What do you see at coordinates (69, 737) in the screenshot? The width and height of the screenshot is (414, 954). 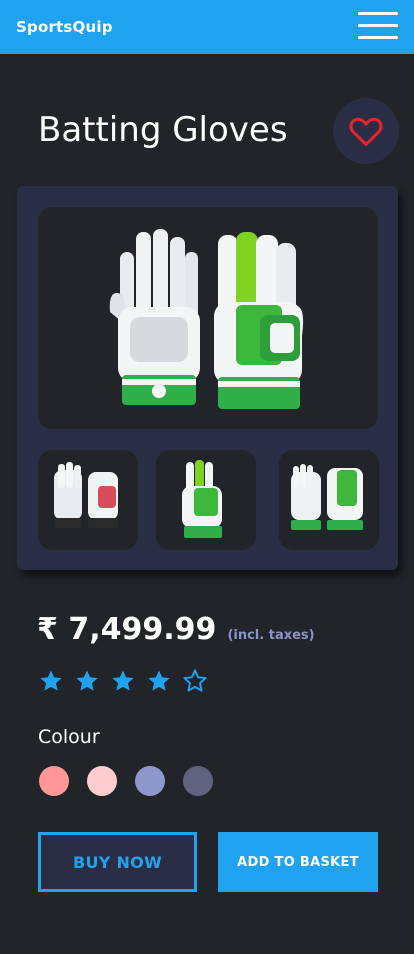 I see `colour-label: Colour` at bounding box center [69, 737].